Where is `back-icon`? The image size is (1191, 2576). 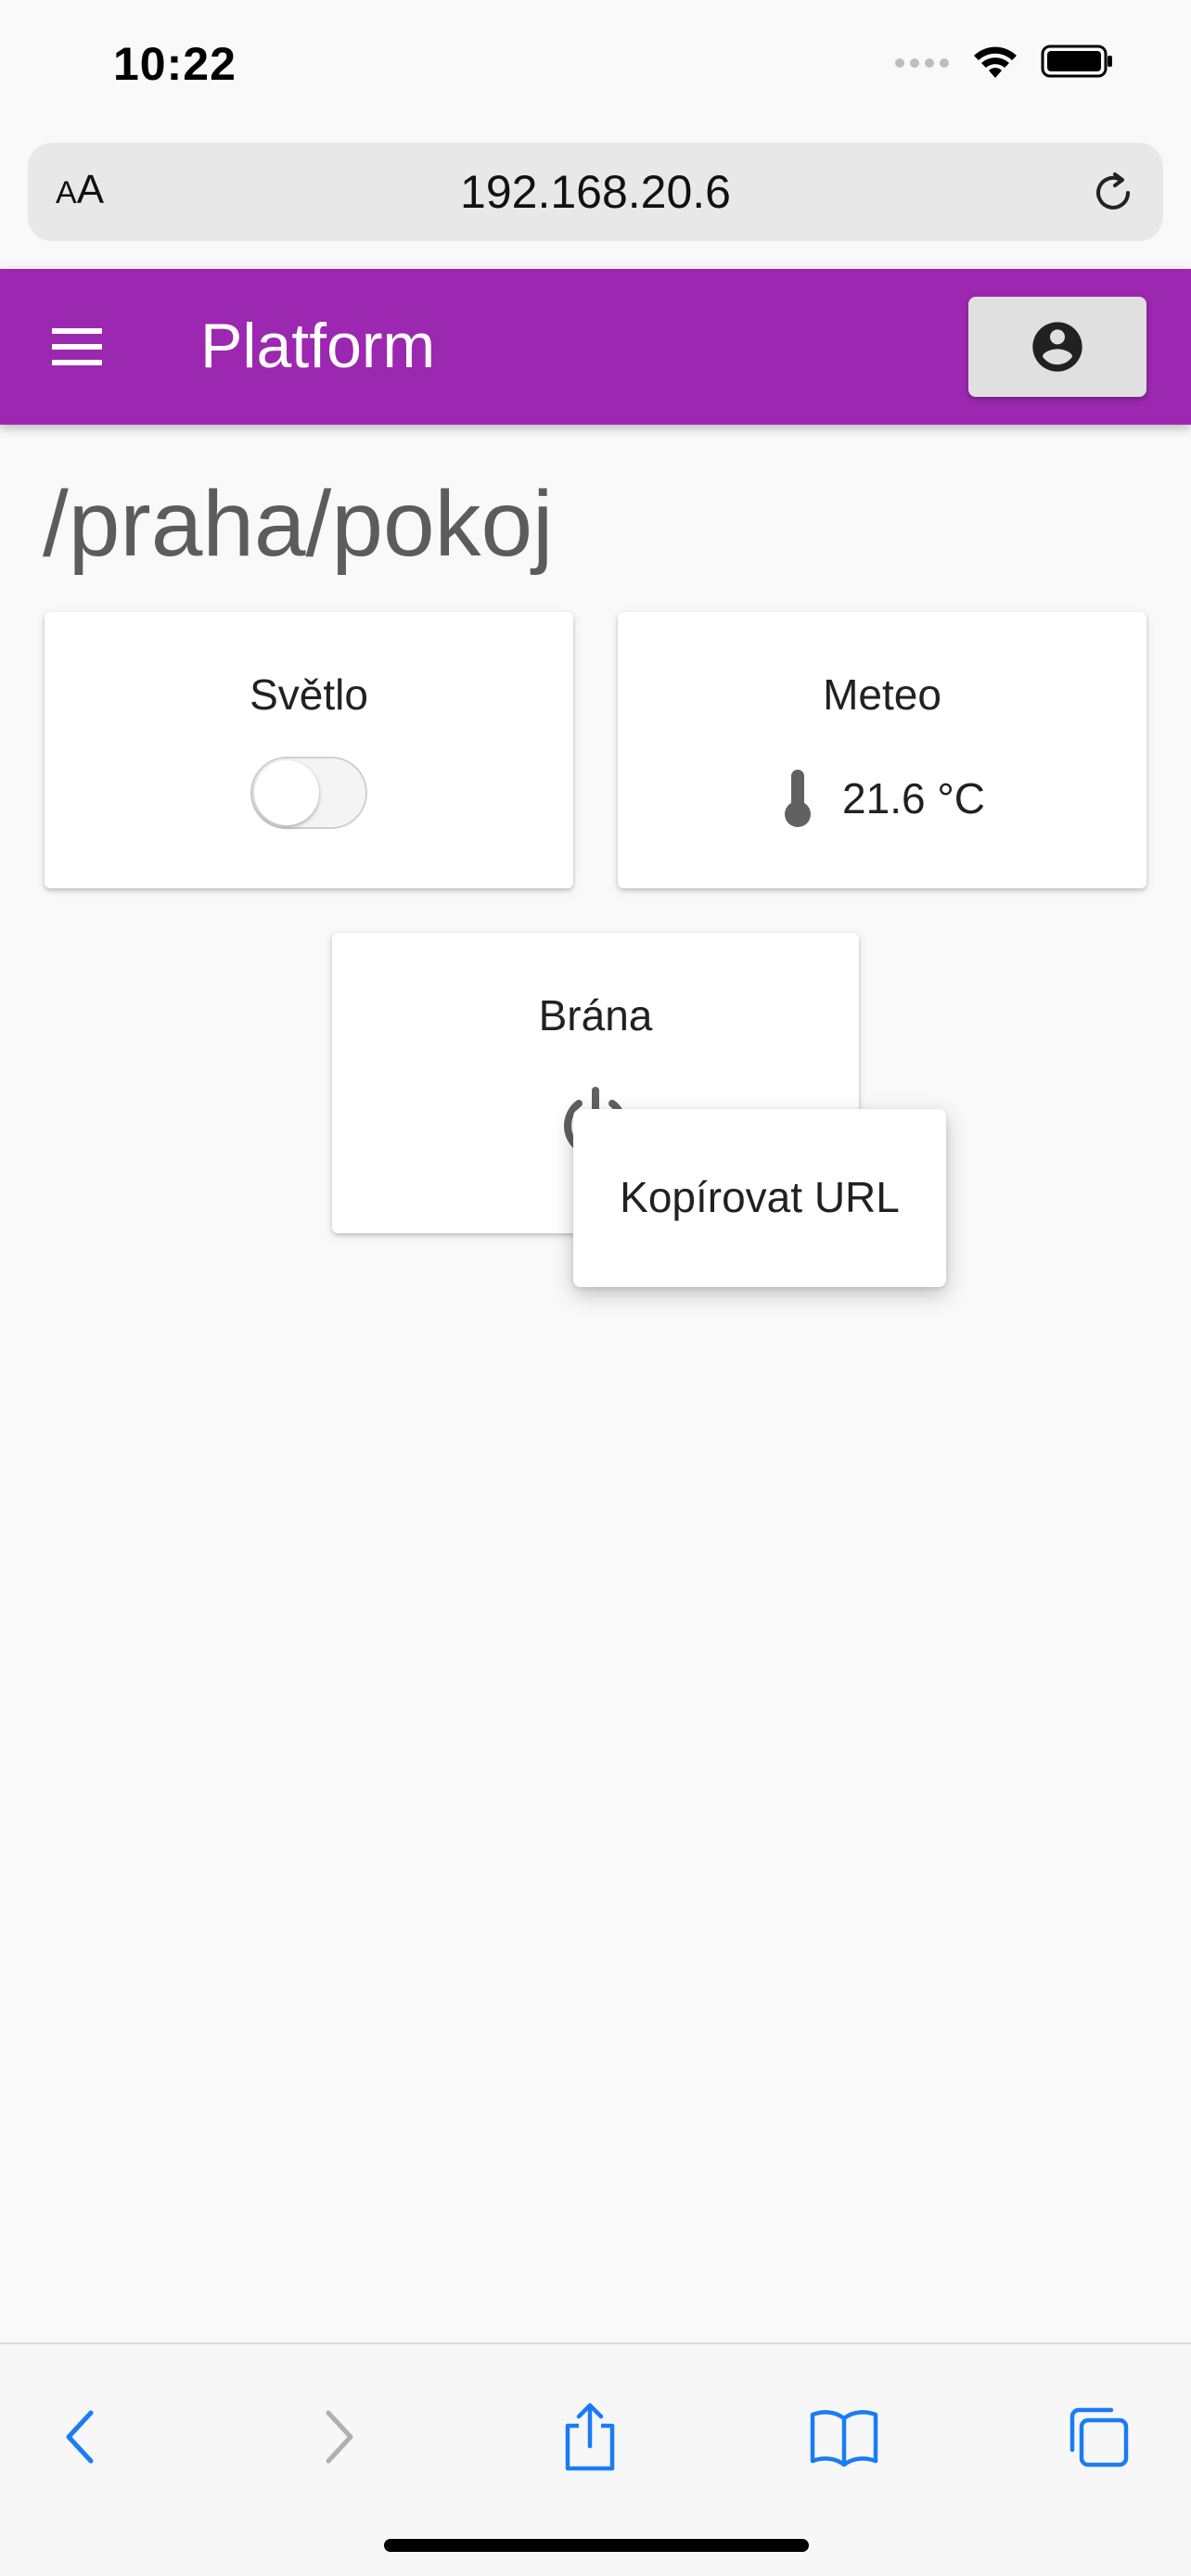 back-icon is located at coordinates (80, 2437).